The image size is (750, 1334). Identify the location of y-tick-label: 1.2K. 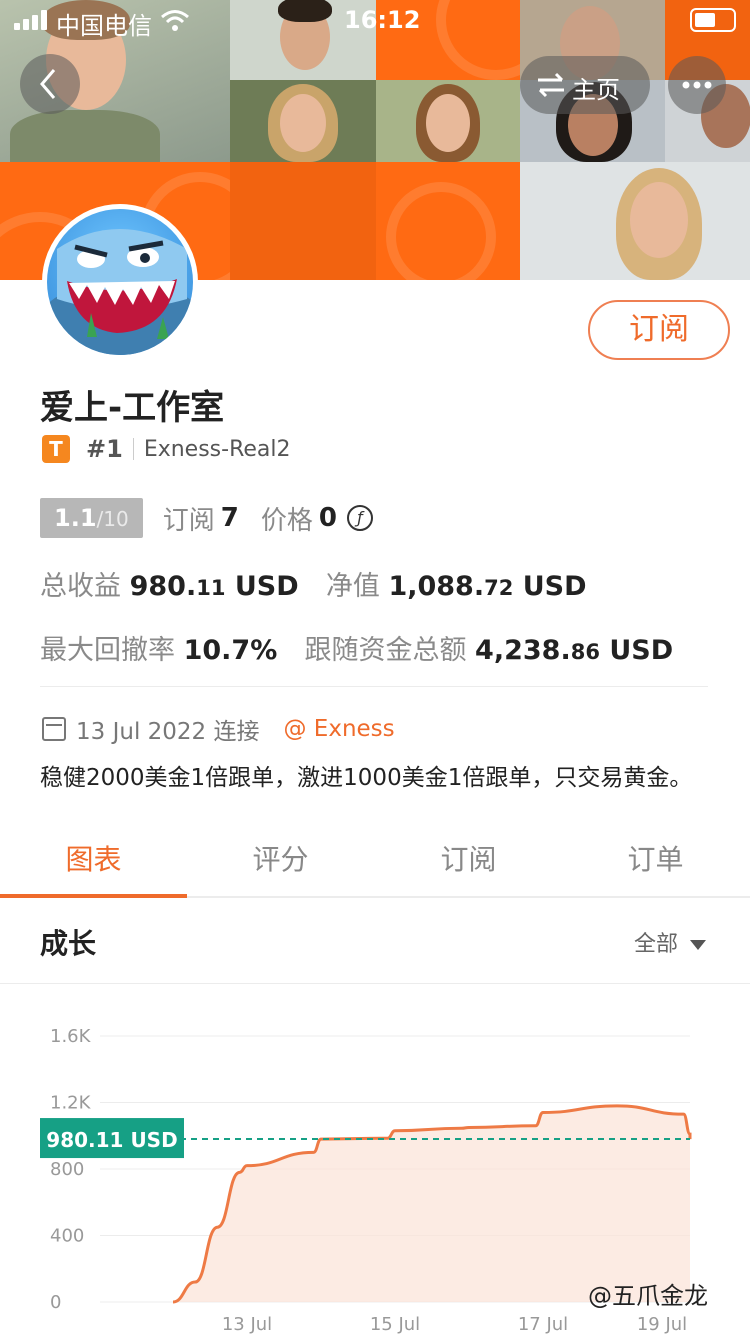
(71, 1103).